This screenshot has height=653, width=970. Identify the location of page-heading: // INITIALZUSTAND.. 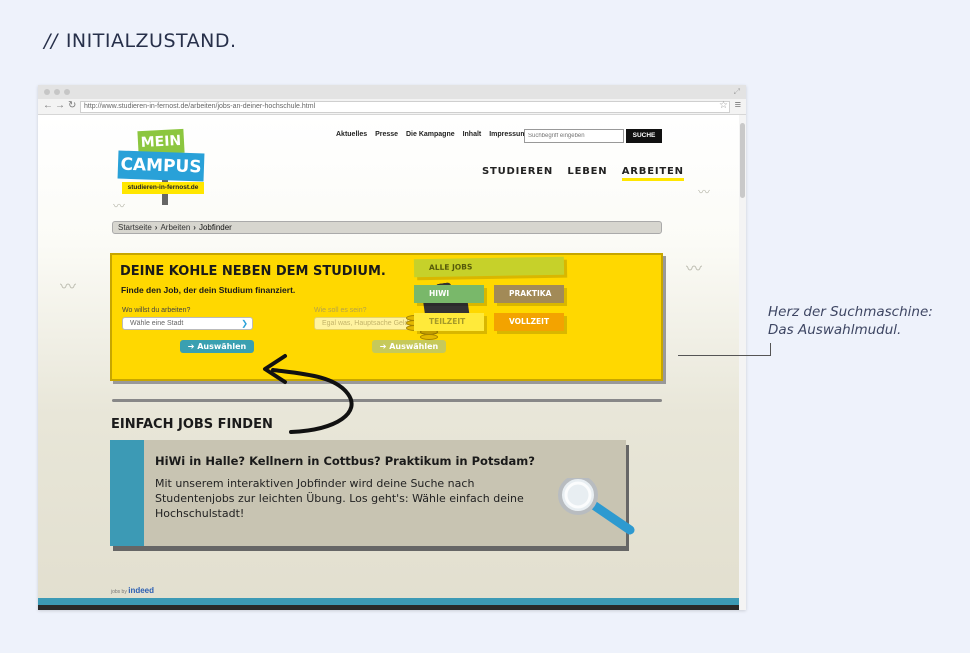
(140, 41).